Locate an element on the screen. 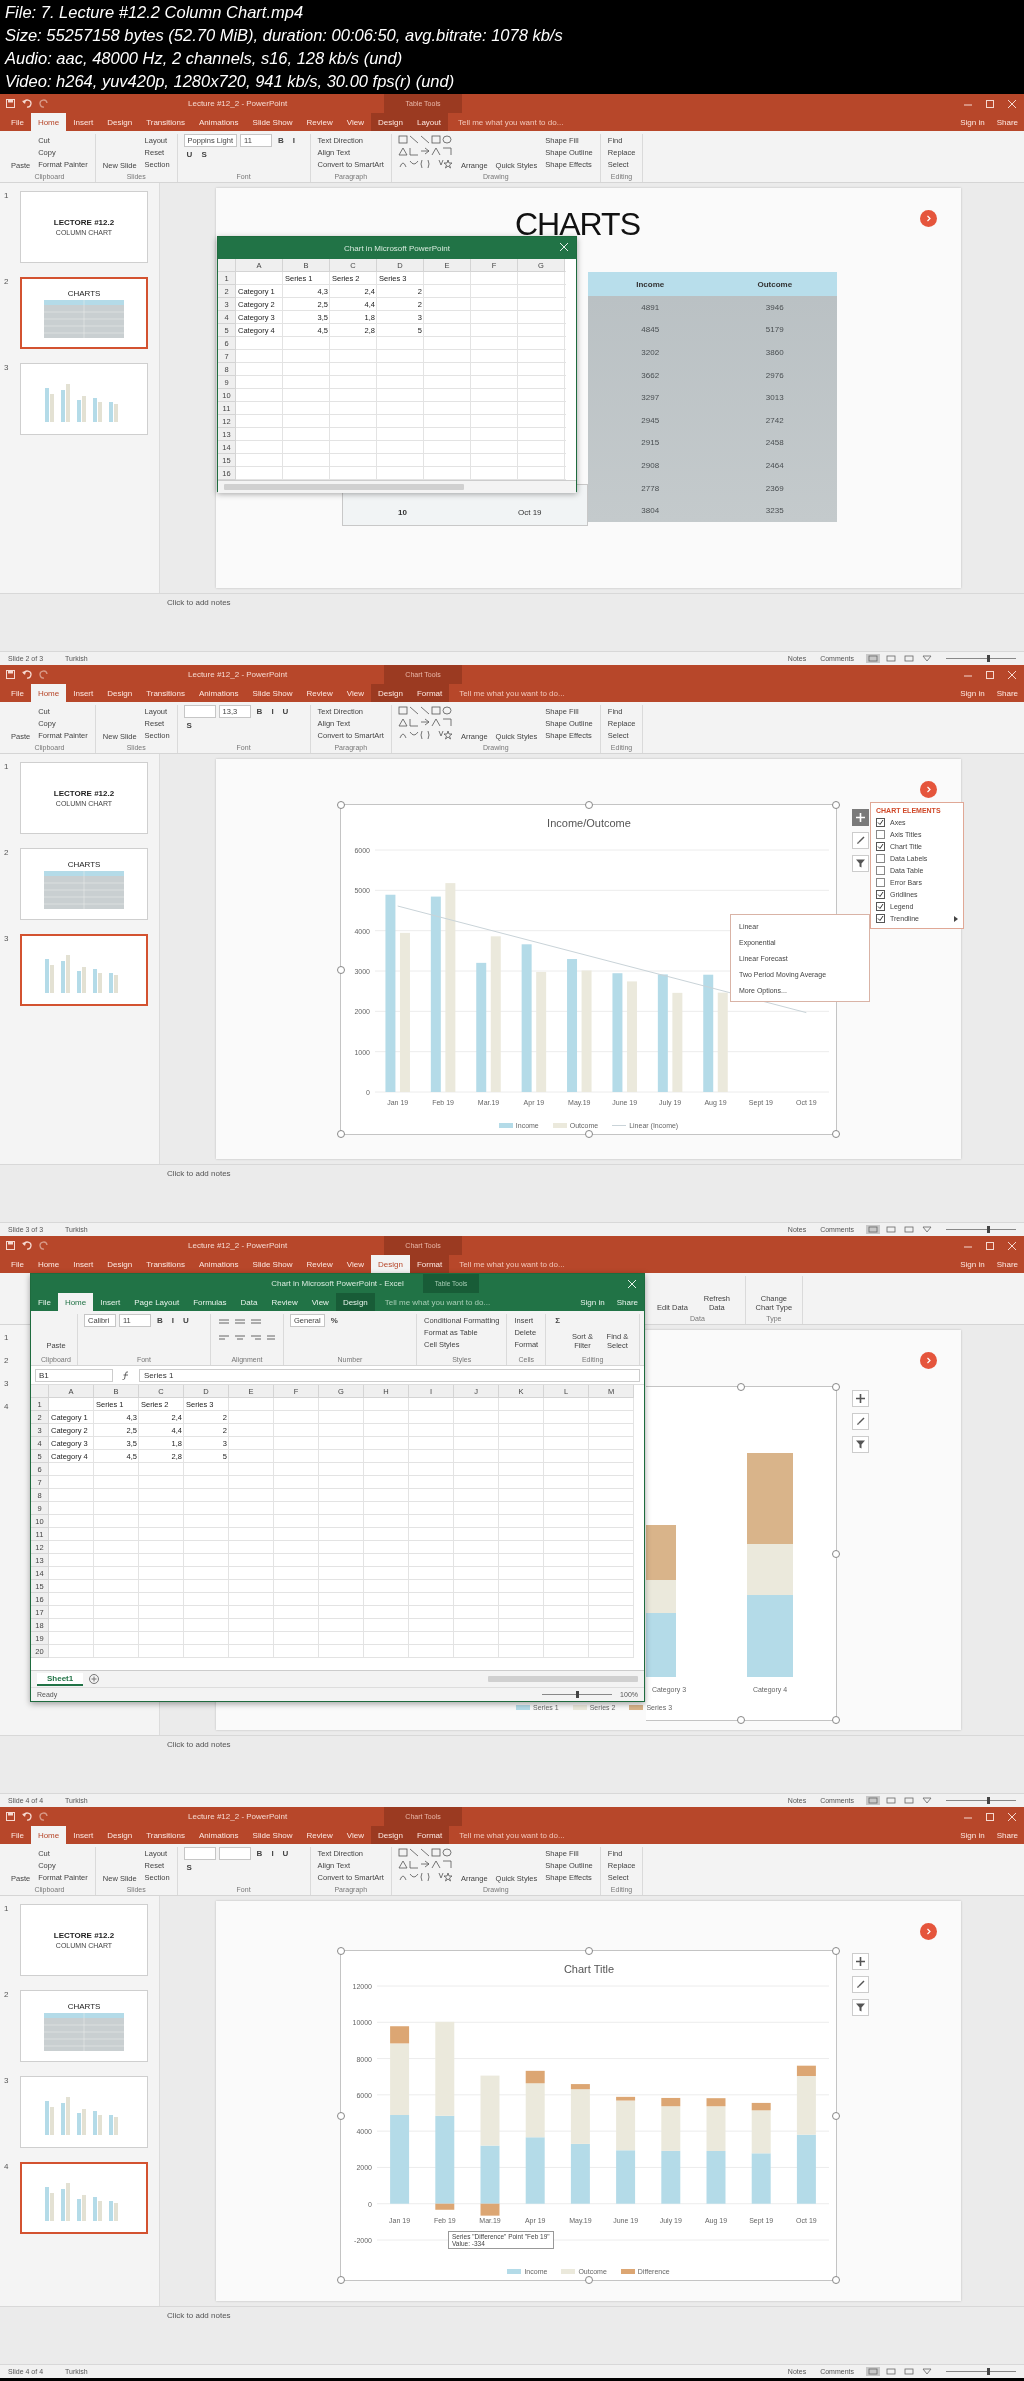  name-box: B1 is located at coordinates (74, 1375).